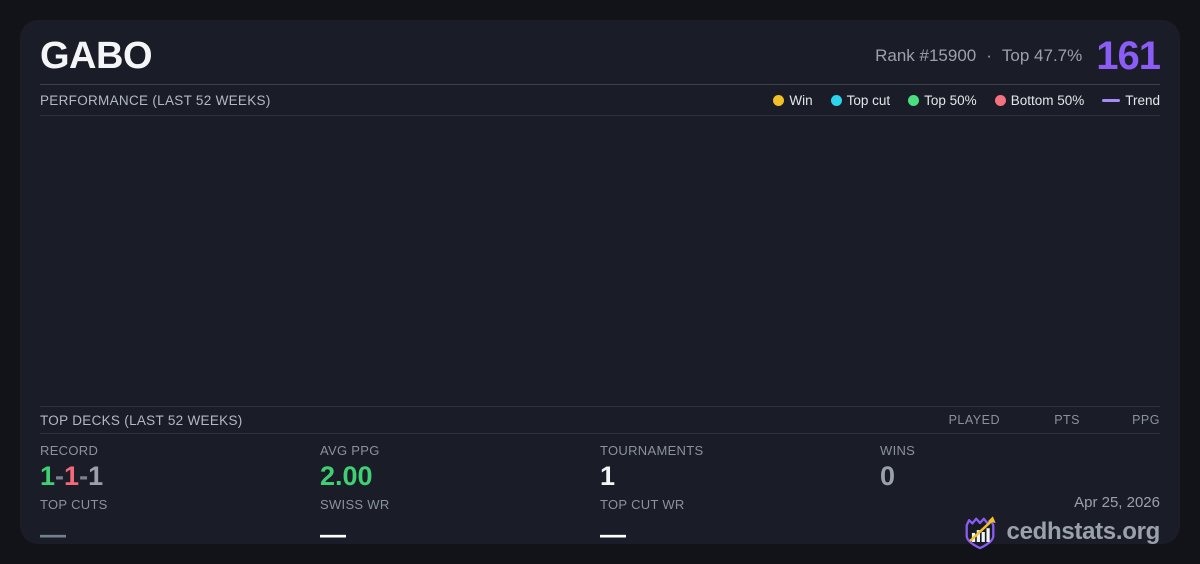 This screenshot has width=1200, height=564. I want to click on top50-dot-icon, so click(914, 100).